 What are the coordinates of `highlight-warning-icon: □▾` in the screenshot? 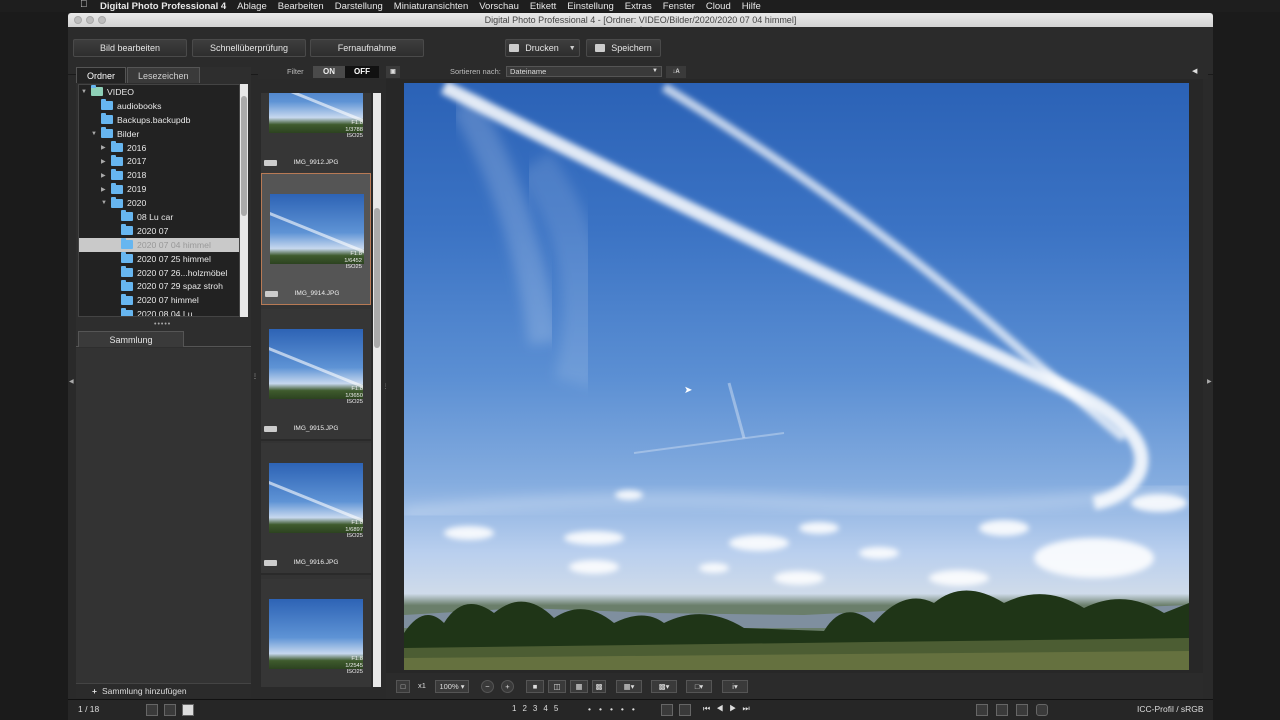 It's located at (699, 686).